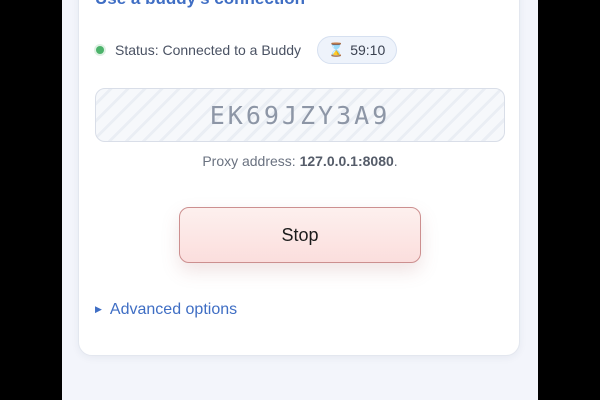 The width and height of the screenshot is (600, 400). Describe the element at coordinates (346, 161) in the screenshot. I see `proxy-address-value: 127.0.0.1:8080` at that location.